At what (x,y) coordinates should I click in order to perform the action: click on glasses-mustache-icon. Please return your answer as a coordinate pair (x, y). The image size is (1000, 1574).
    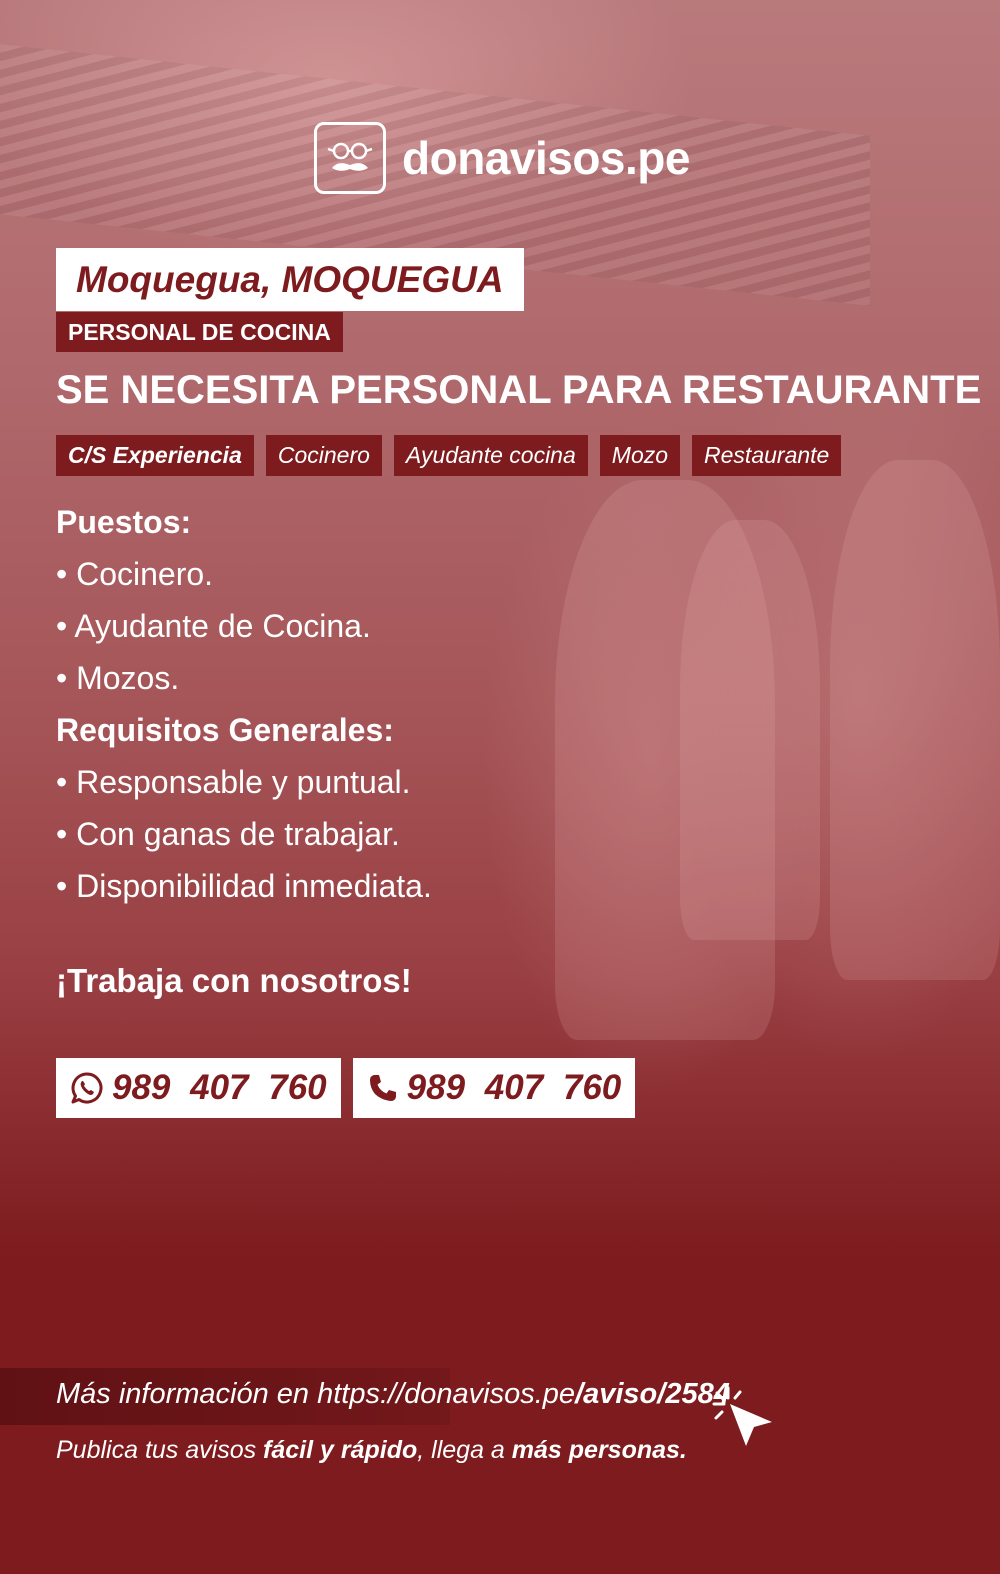
    Looking at the image, I should click on (350, 158).